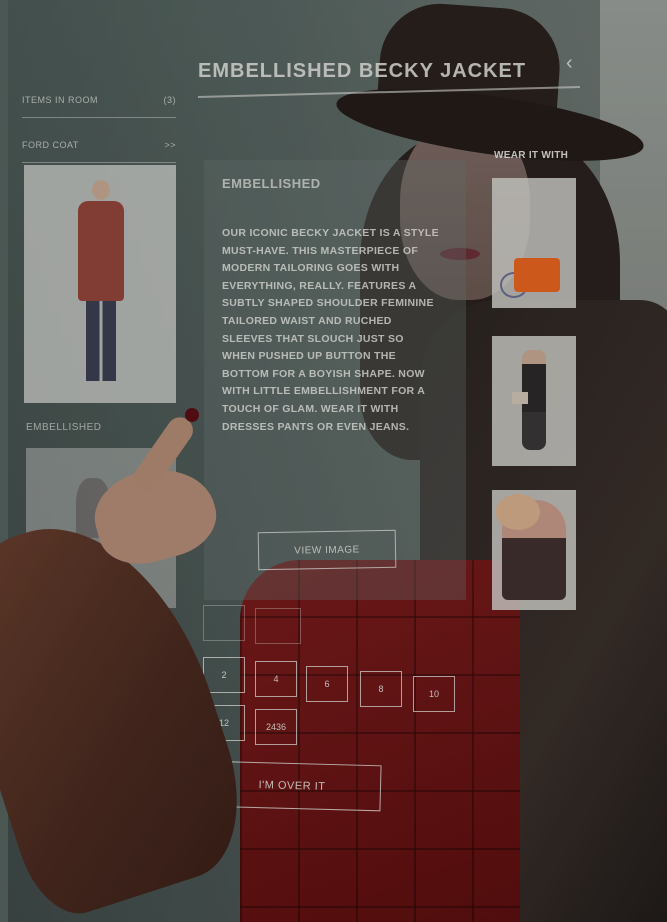  What do you see at coordinates (99, 106) in the screenshot?
I see `sidebar-item-items-in-room: ITEMS IN ROOM (3)` at bounding box center [99, 106].